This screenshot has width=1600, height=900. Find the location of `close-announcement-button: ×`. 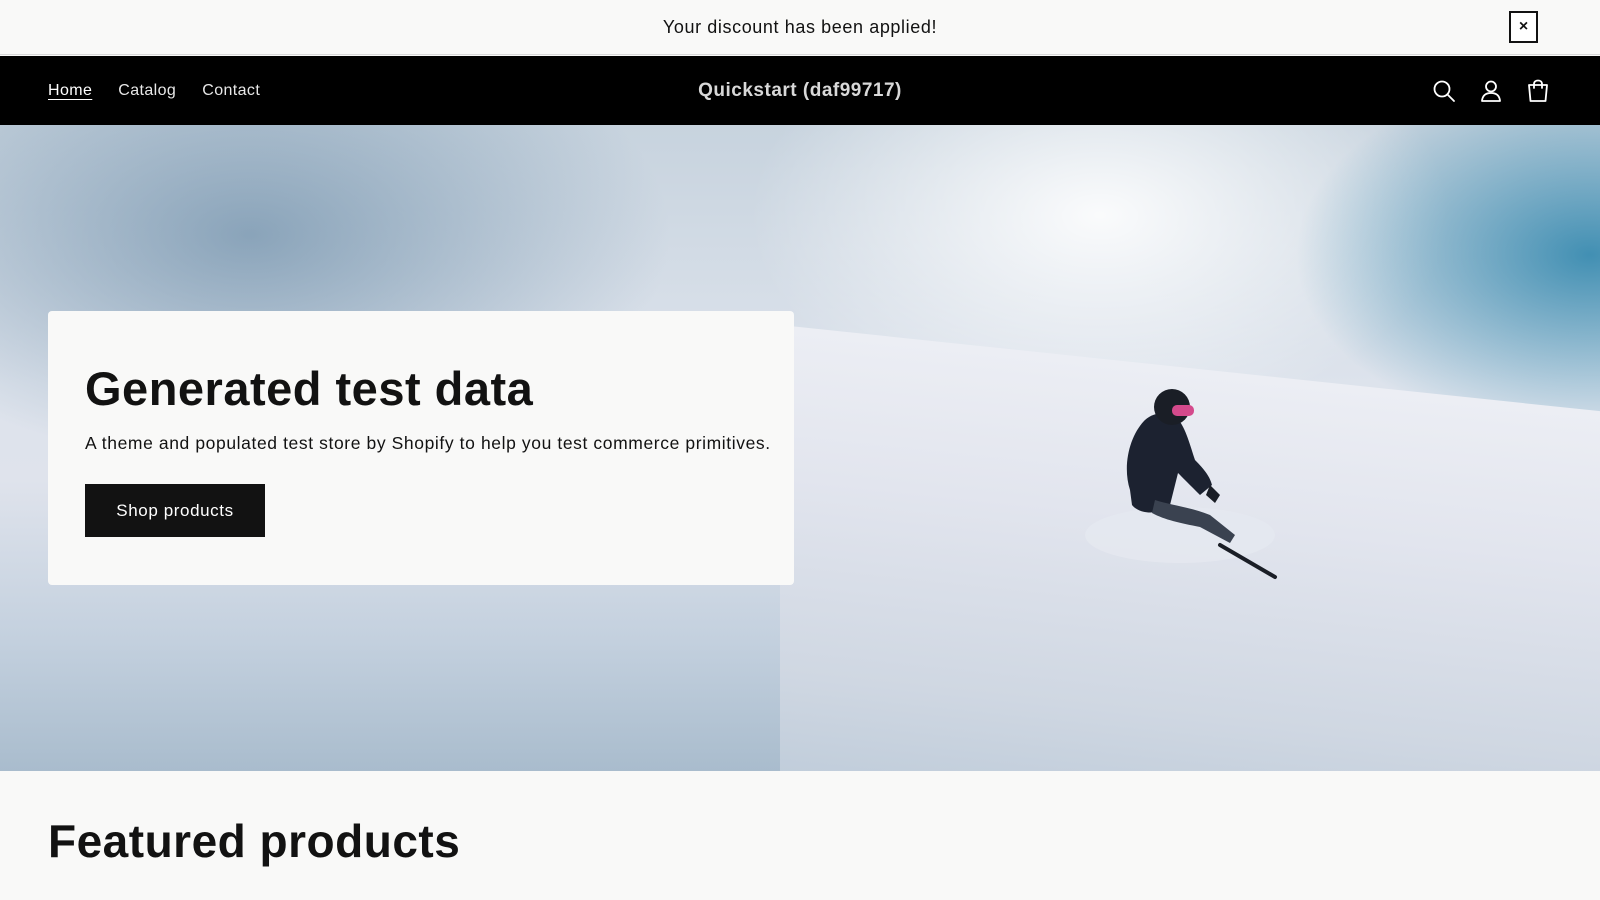

close-announcement-button: × is located at coordinates (1523, 27).